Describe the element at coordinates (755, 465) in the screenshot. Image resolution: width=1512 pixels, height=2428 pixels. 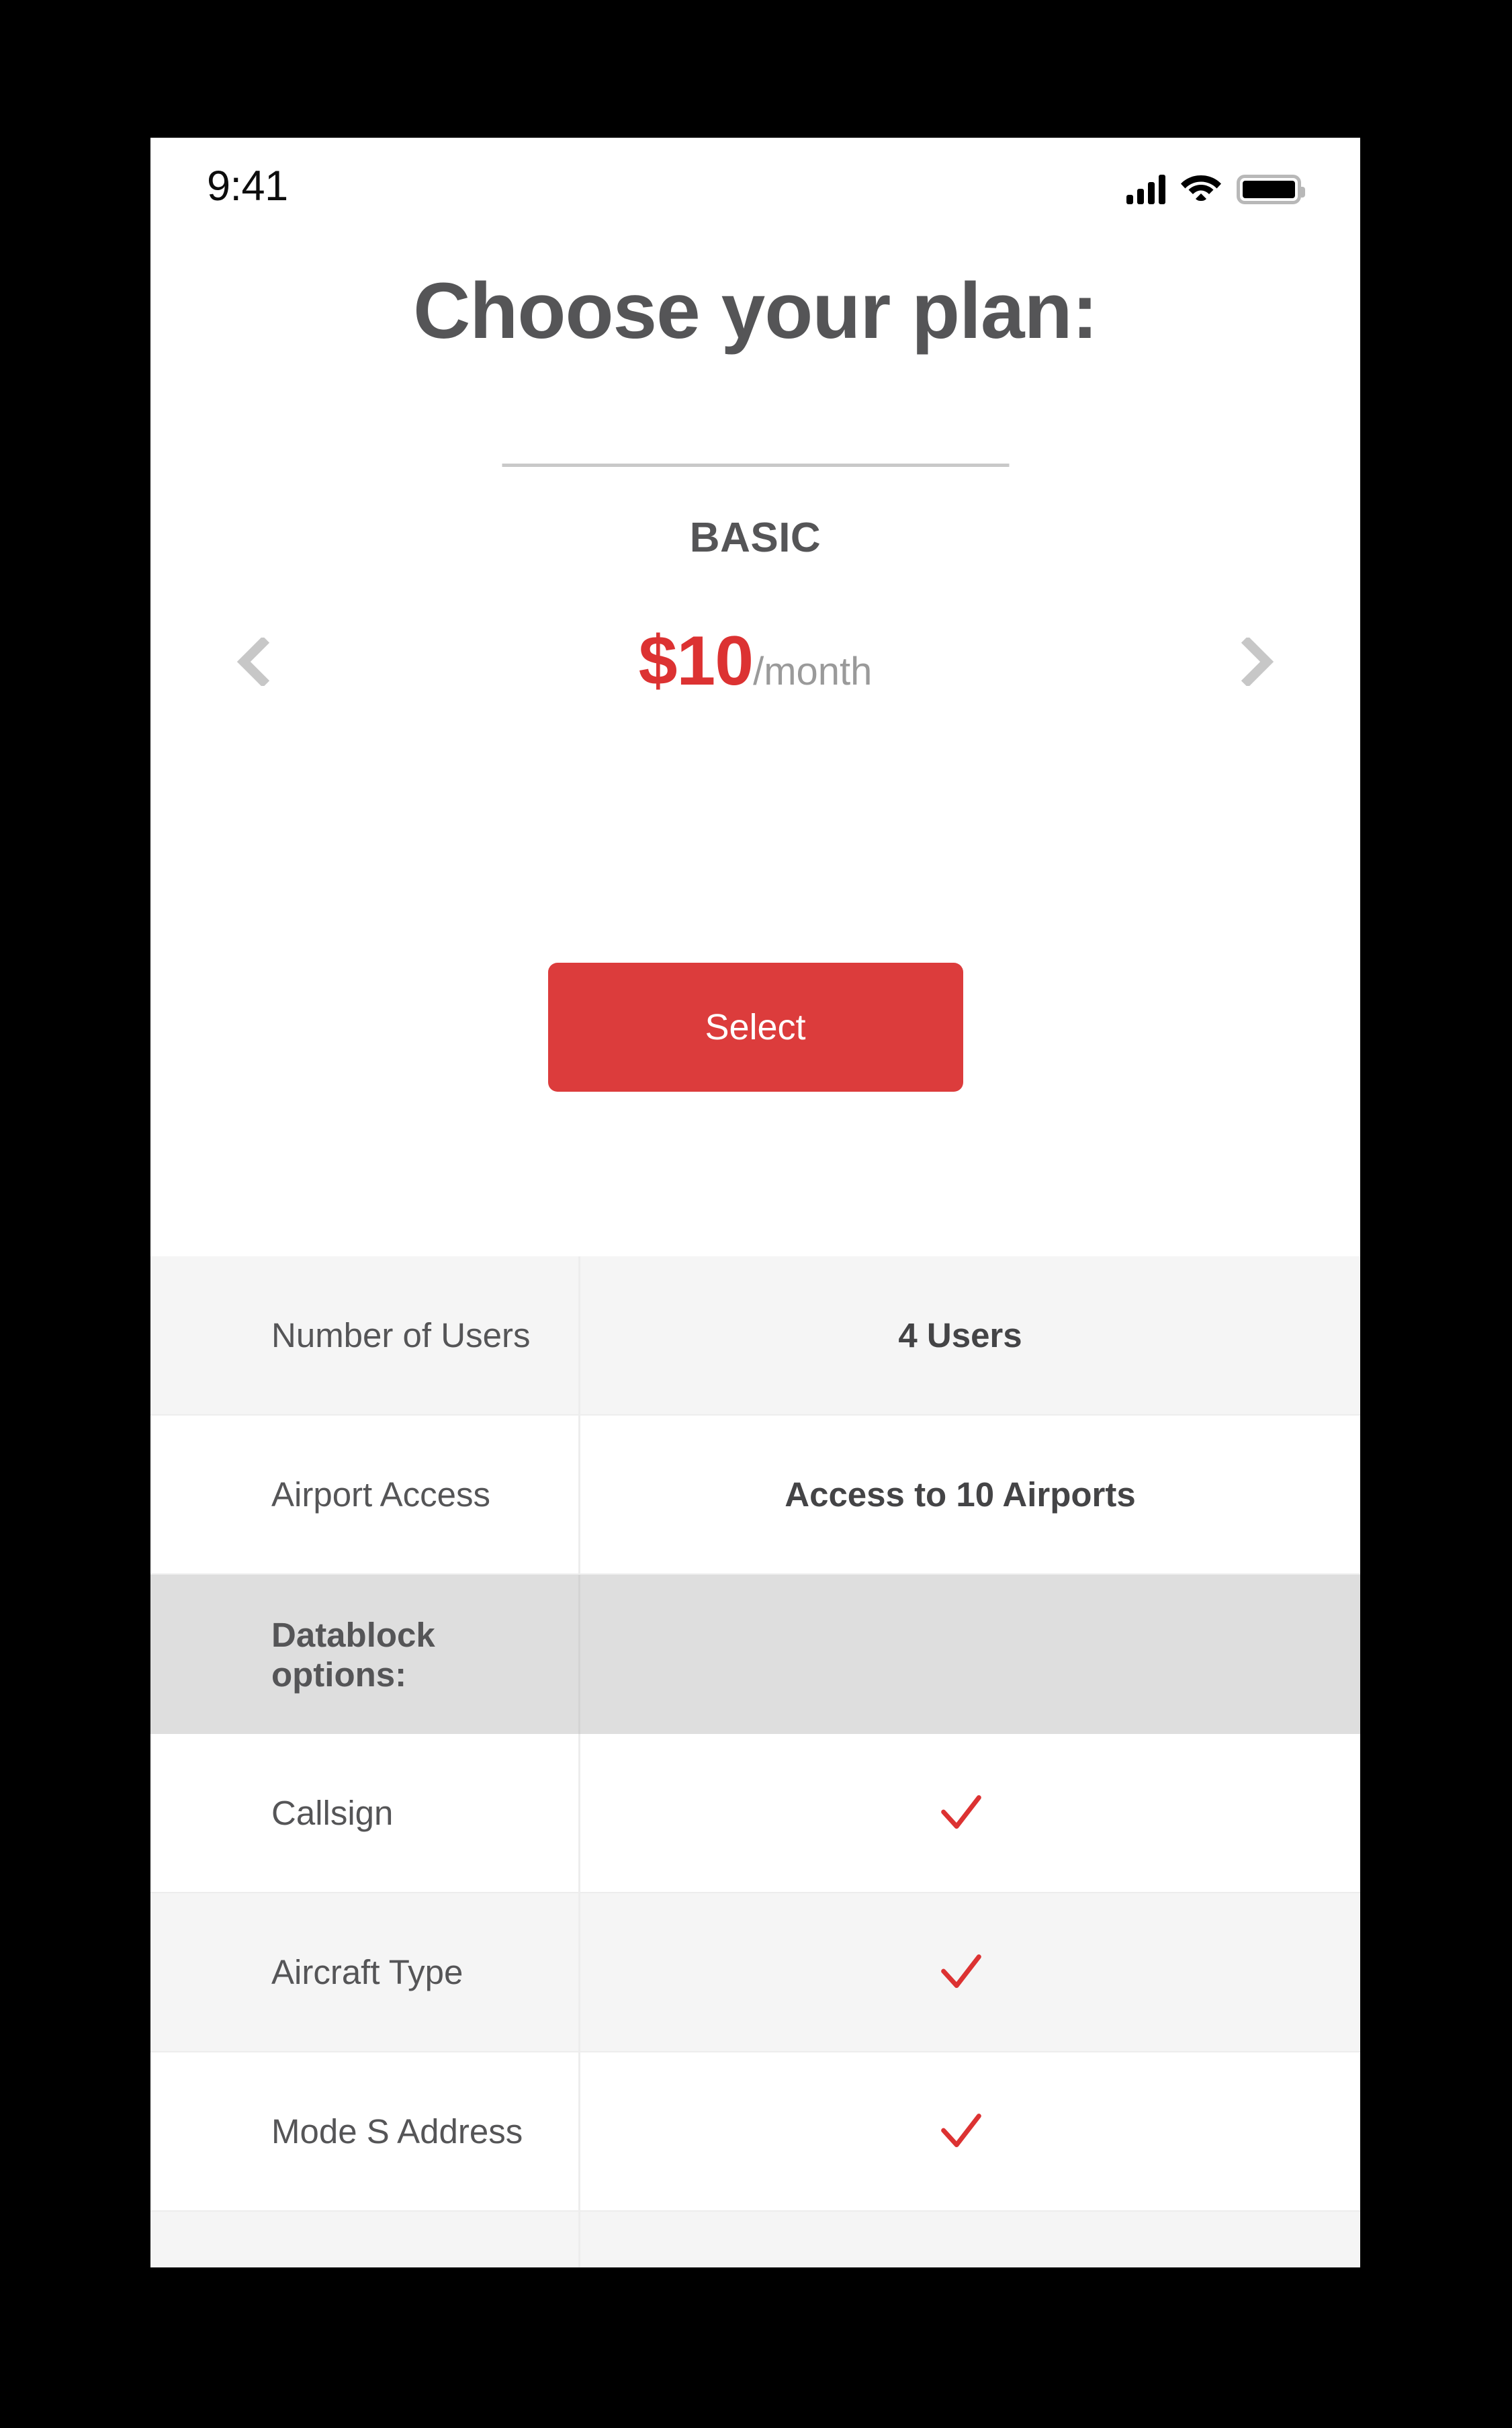
I see `title-divider` at that location.